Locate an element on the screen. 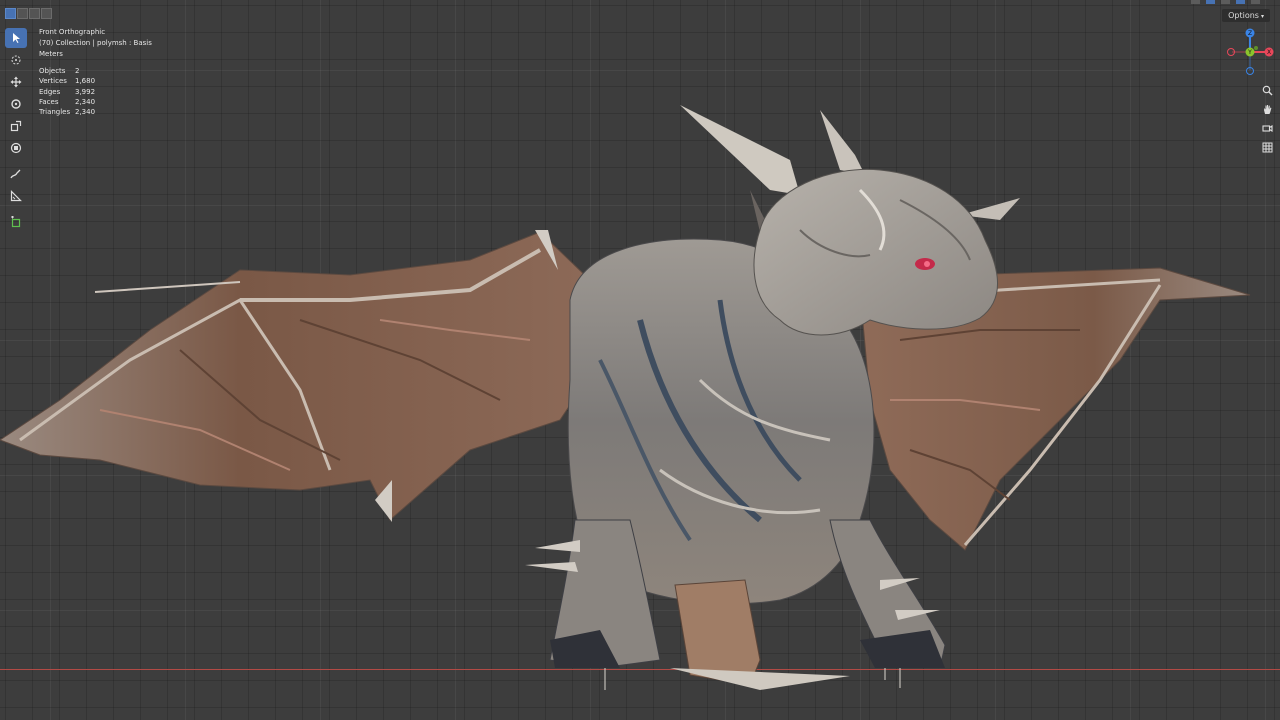 This screenshot has height=720, width=1280. select-box-tool is located at coordinates (16, 38).